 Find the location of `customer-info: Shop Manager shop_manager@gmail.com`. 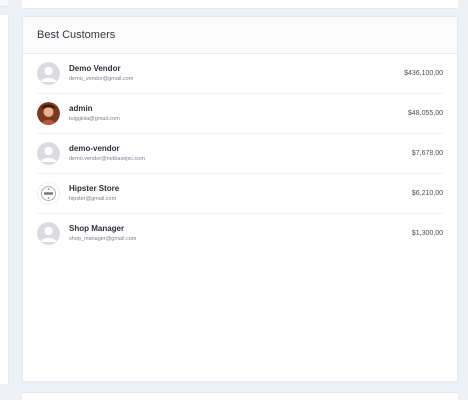

customer-info: Shop Manager shop_manager@gmail.com is located at coordinates (240, 233).